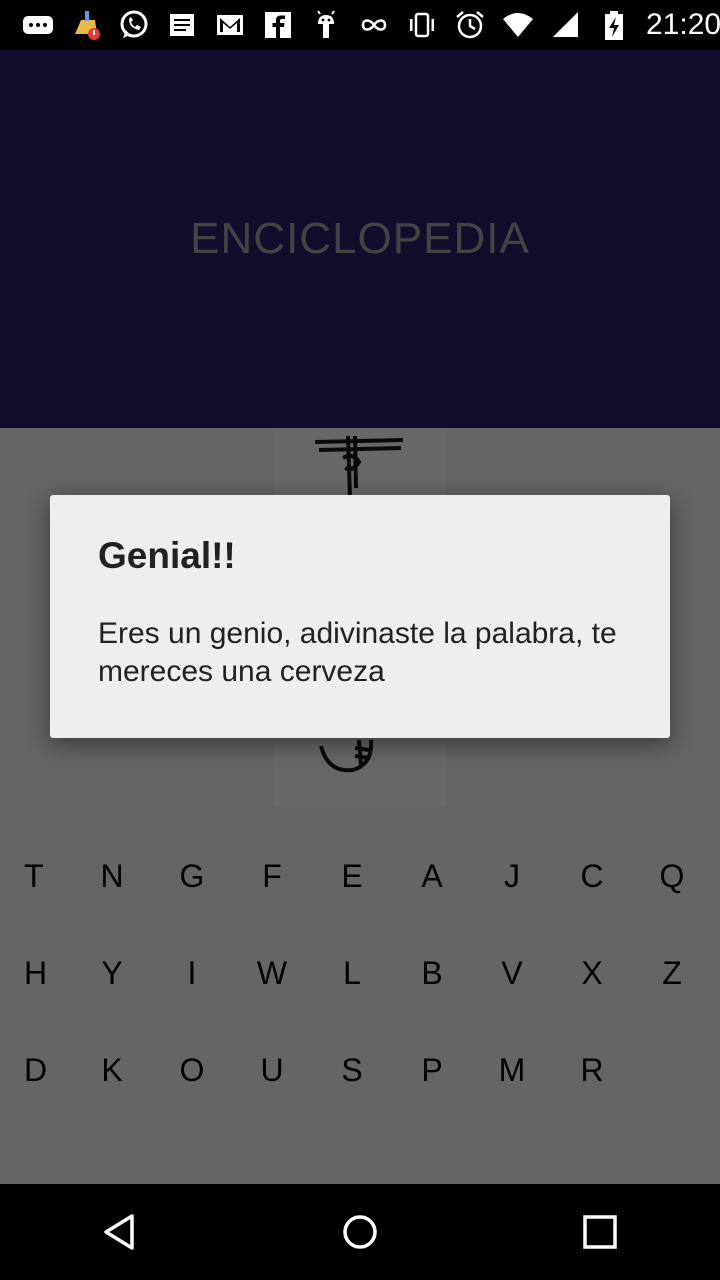  What do you see at coordinates (518, 25) in the screenshot?
I see `wifi-icon` at bounding box center [518, 25].